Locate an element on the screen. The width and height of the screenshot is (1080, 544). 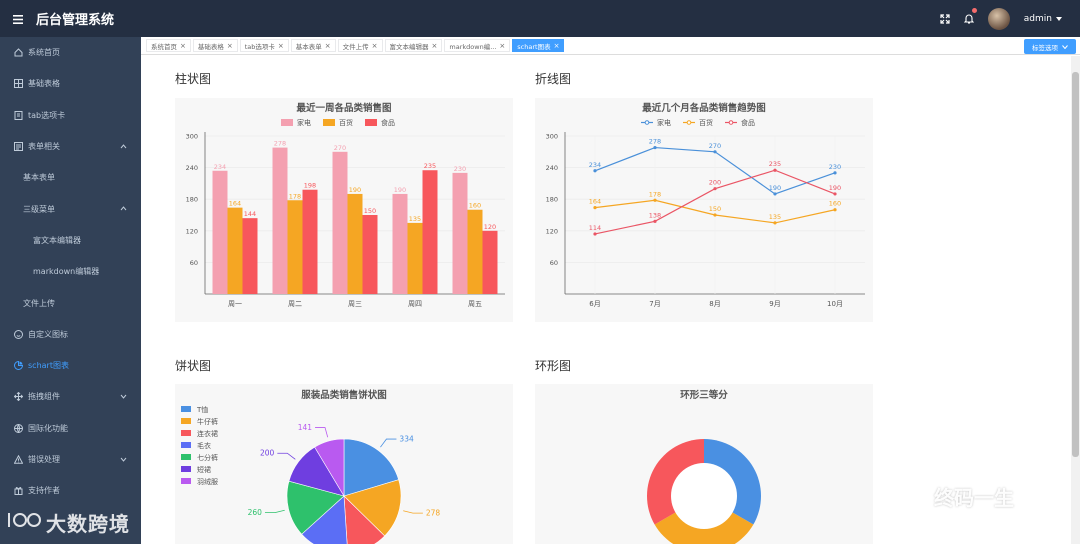
legend-label: 百货 is located at coordinates (346, 122).